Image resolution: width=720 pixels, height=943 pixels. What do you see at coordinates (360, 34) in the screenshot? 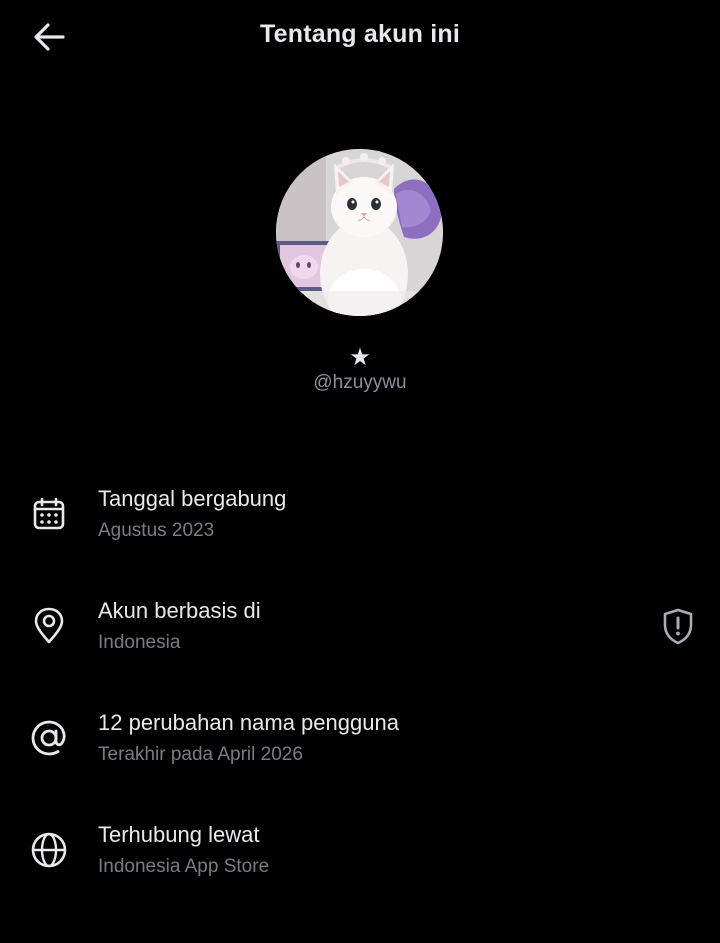
I see `page-title: Tentang akun ini` at bounding box center [360, 34].